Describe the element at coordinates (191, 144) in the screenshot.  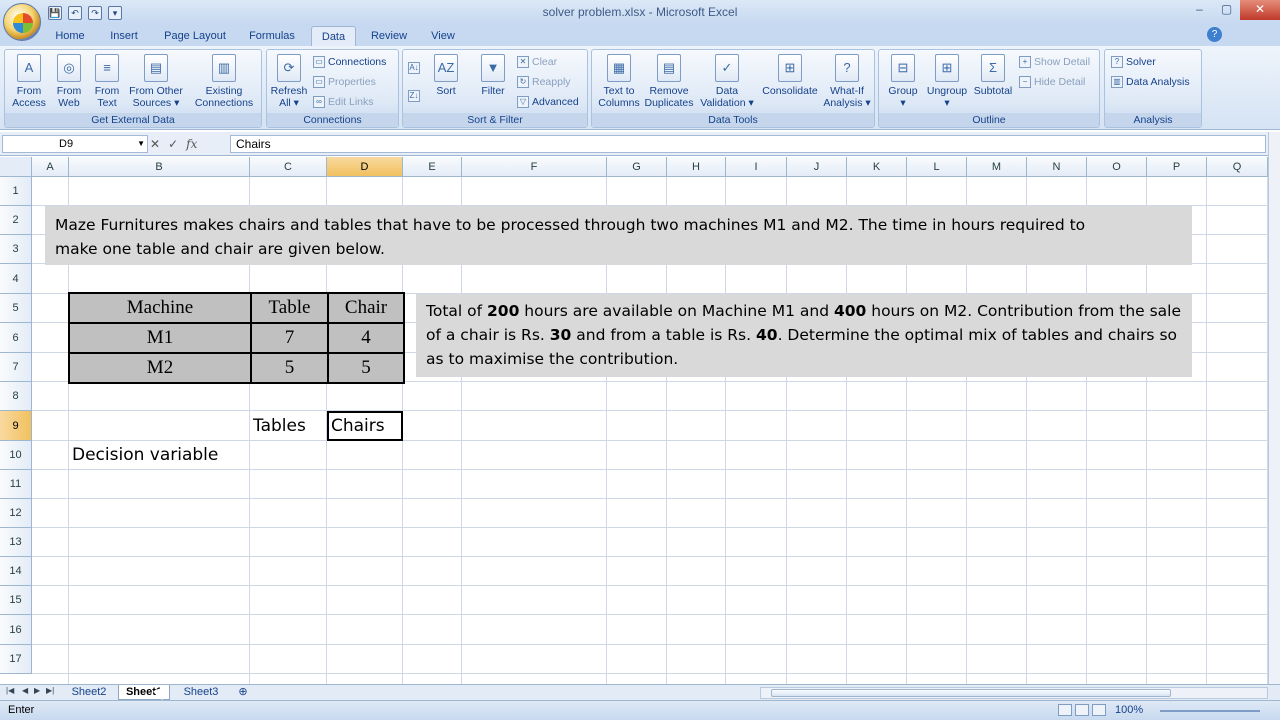
I see `insert-function-icon: fx` at that location.